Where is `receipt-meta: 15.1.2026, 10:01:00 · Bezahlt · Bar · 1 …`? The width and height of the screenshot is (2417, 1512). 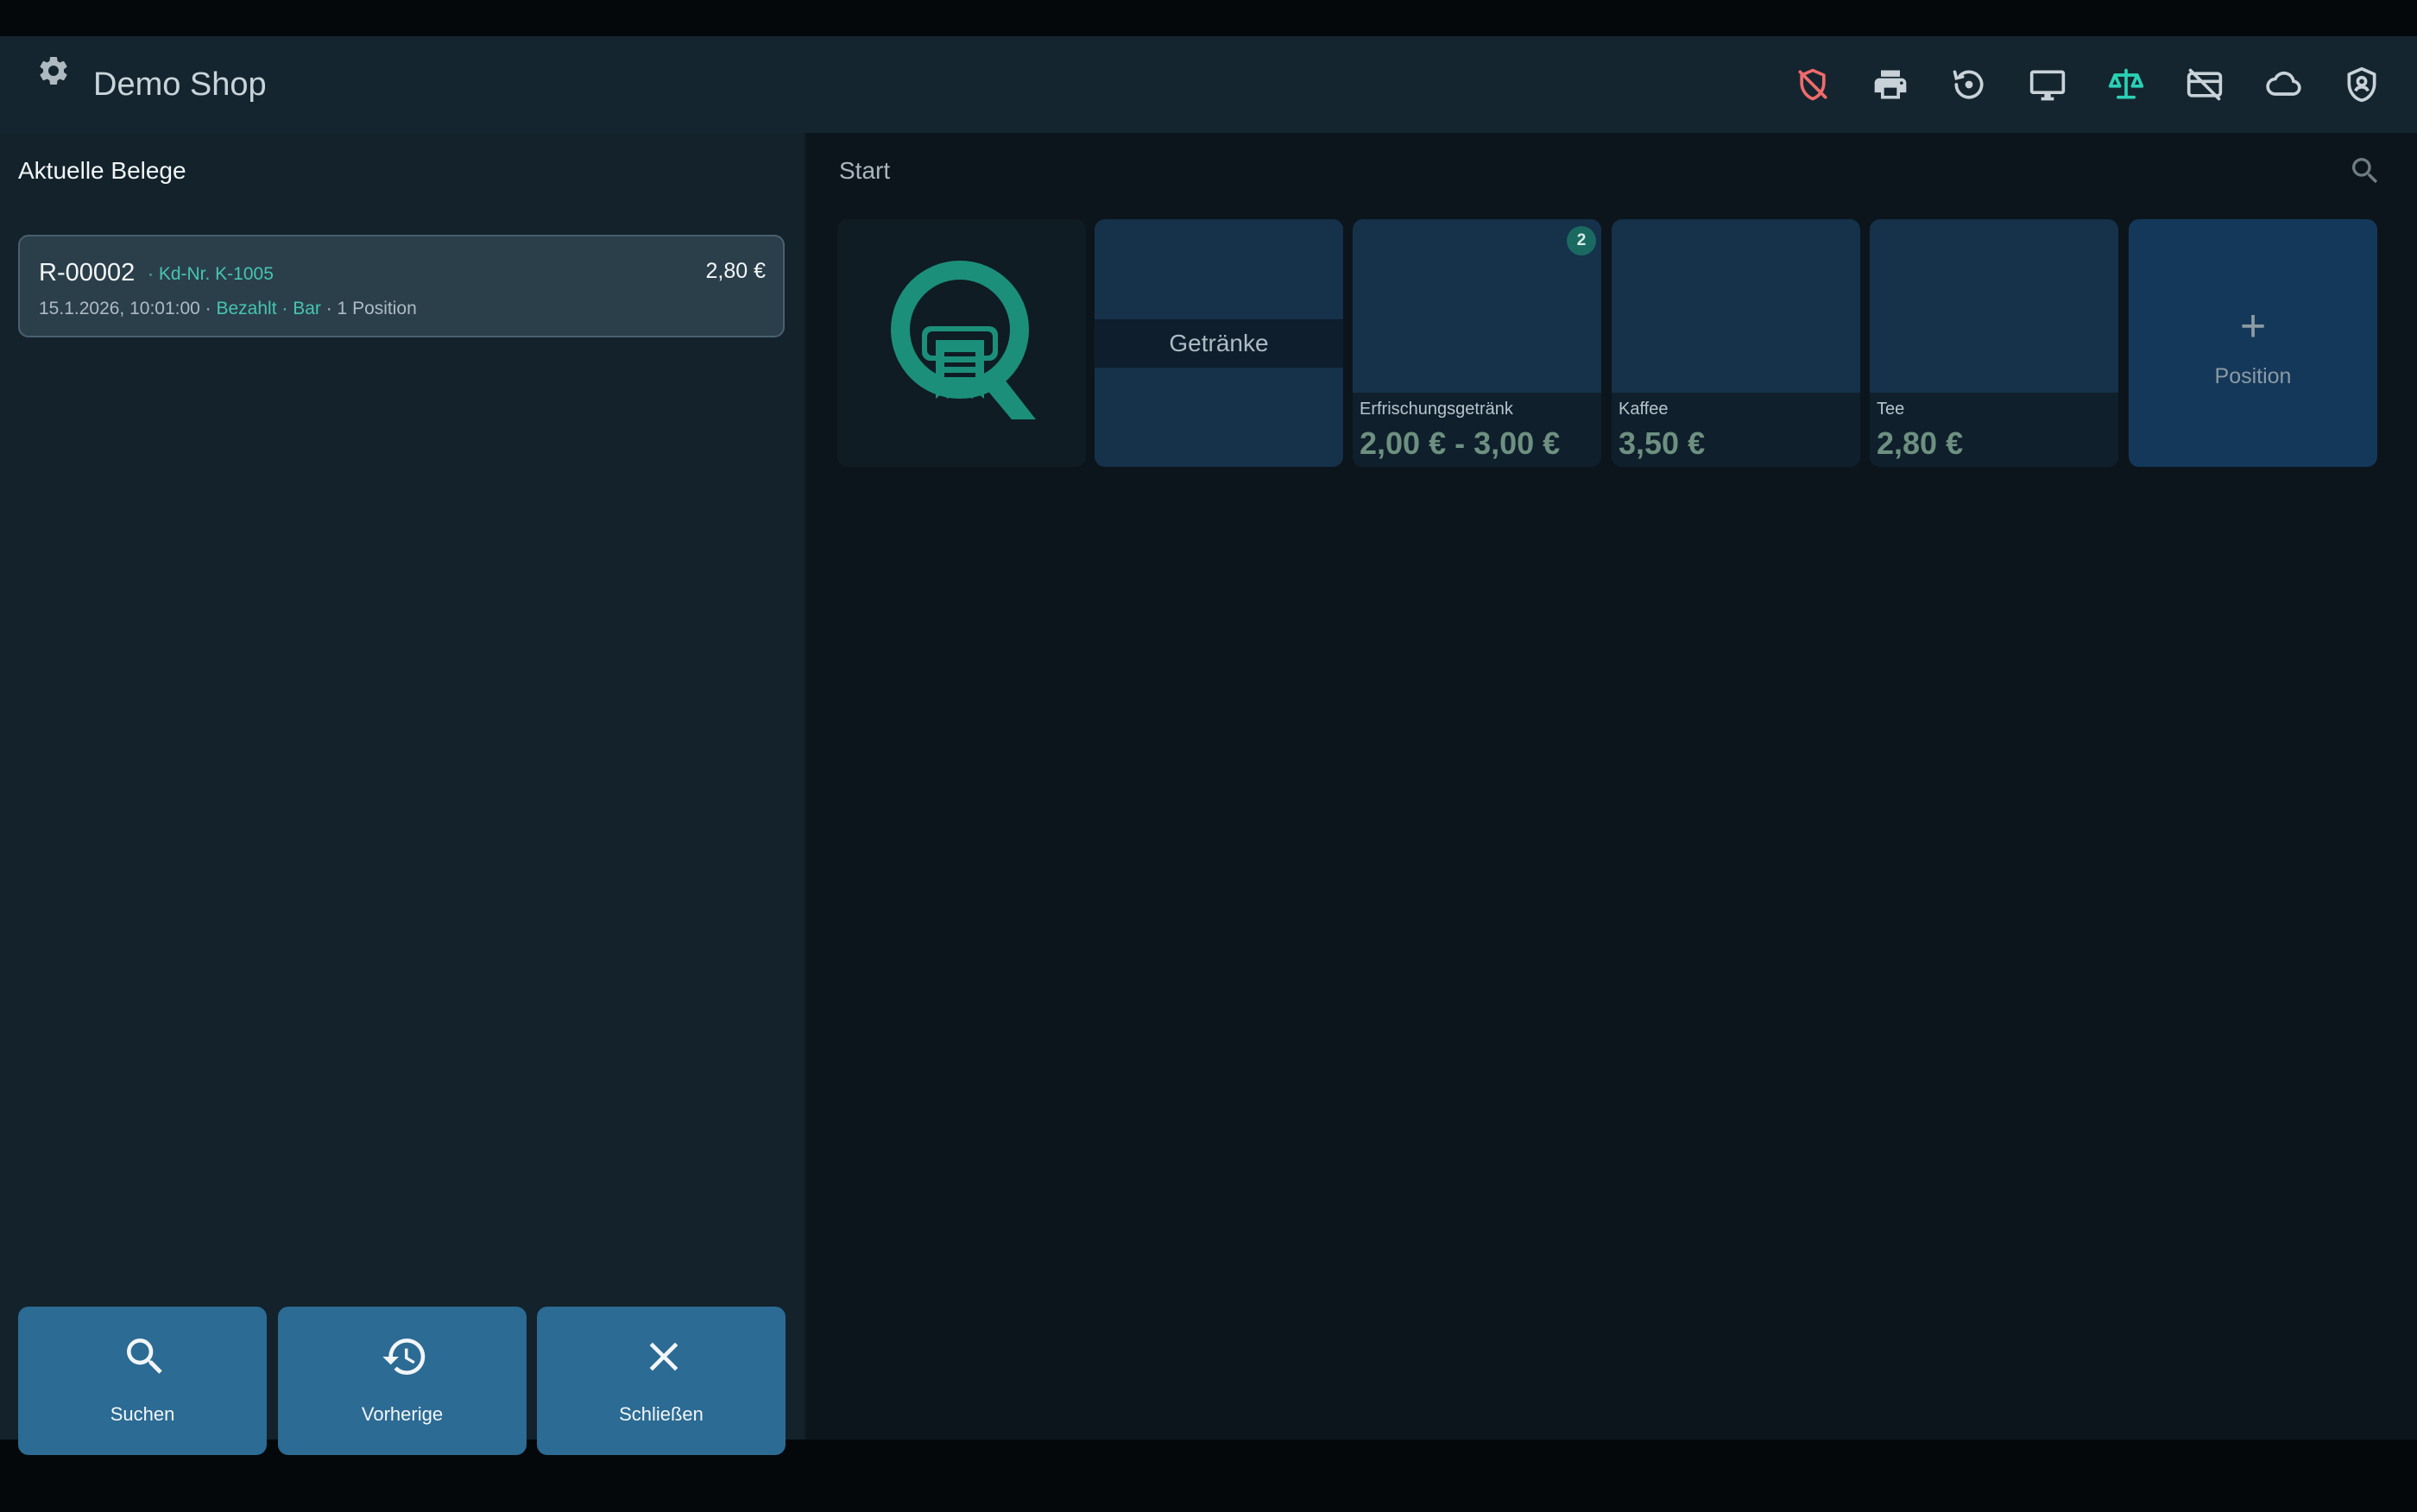
receipt-meta: 15.1.2026, 10:01:00 · Bezahlt · Bar · 1 … is located at coordinates (228, 309).